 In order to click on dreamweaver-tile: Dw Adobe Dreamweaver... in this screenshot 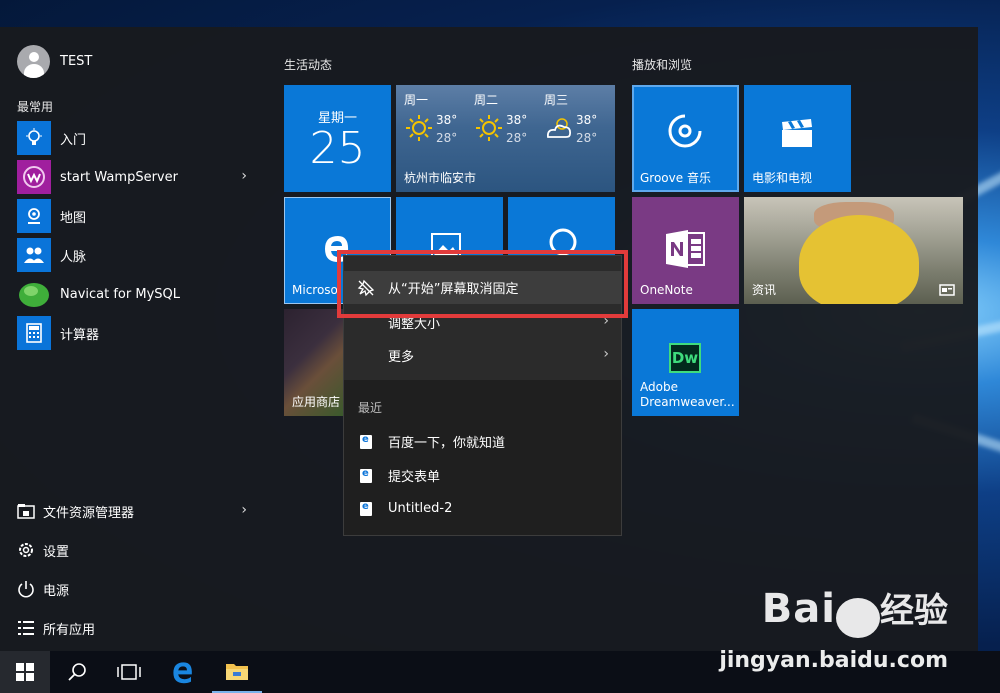, I will do `click(685, 362)`.